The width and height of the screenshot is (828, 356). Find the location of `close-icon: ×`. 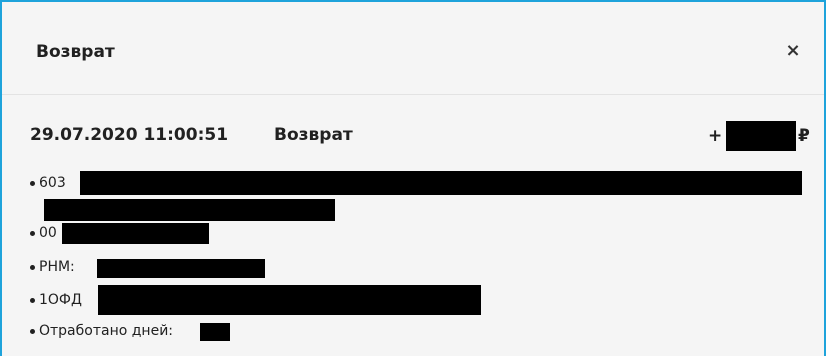

close-icon: × is located at coordinates (793, 51).